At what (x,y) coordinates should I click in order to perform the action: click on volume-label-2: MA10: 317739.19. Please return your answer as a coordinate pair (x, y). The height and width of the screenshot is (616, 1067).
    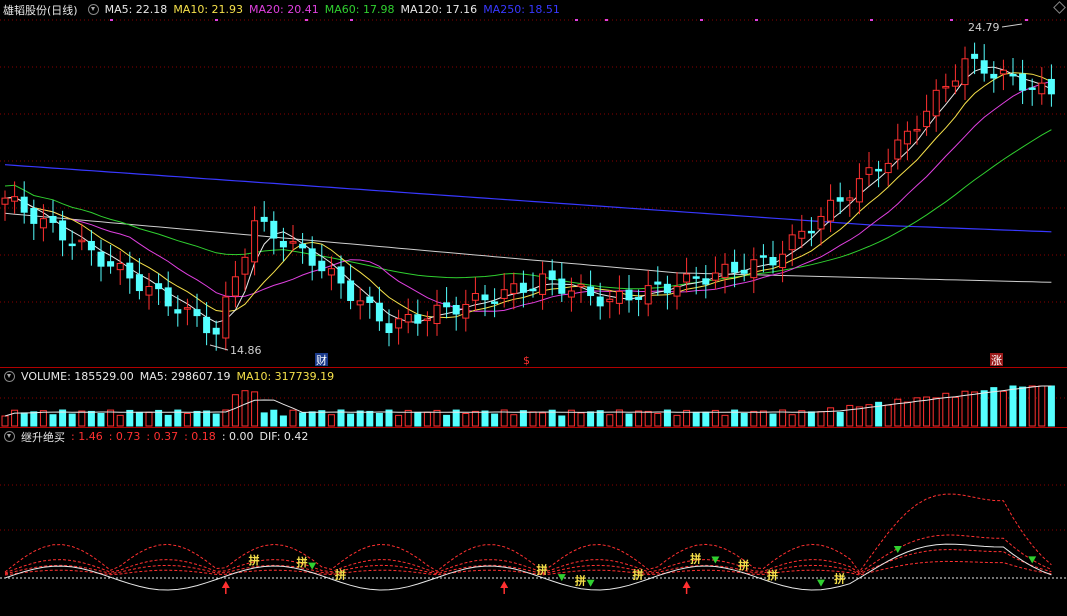
    Looking at the image, I should click on (285, 376).